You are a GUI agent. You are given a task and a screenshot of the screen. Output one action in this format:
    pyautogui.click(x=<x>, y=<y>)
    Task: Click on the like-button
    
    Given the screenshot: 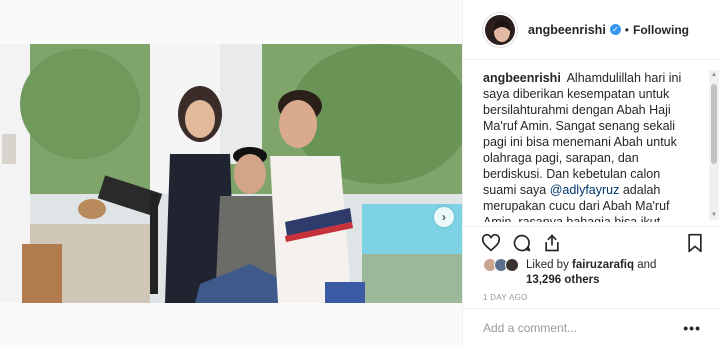 What is the action you would take?
    pyautogui.click(x=491, y=243)
    